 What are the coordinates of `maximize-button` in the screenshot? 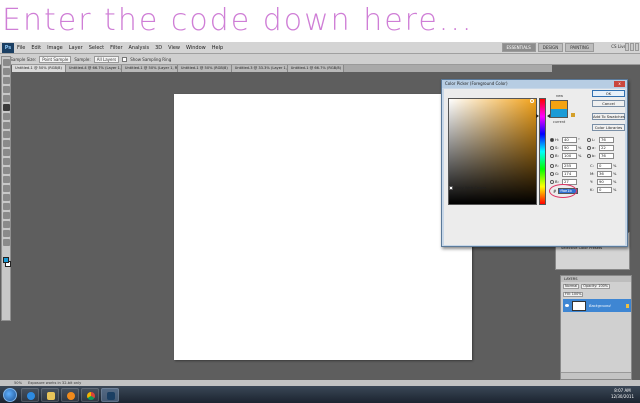 It's located at (632, 47).